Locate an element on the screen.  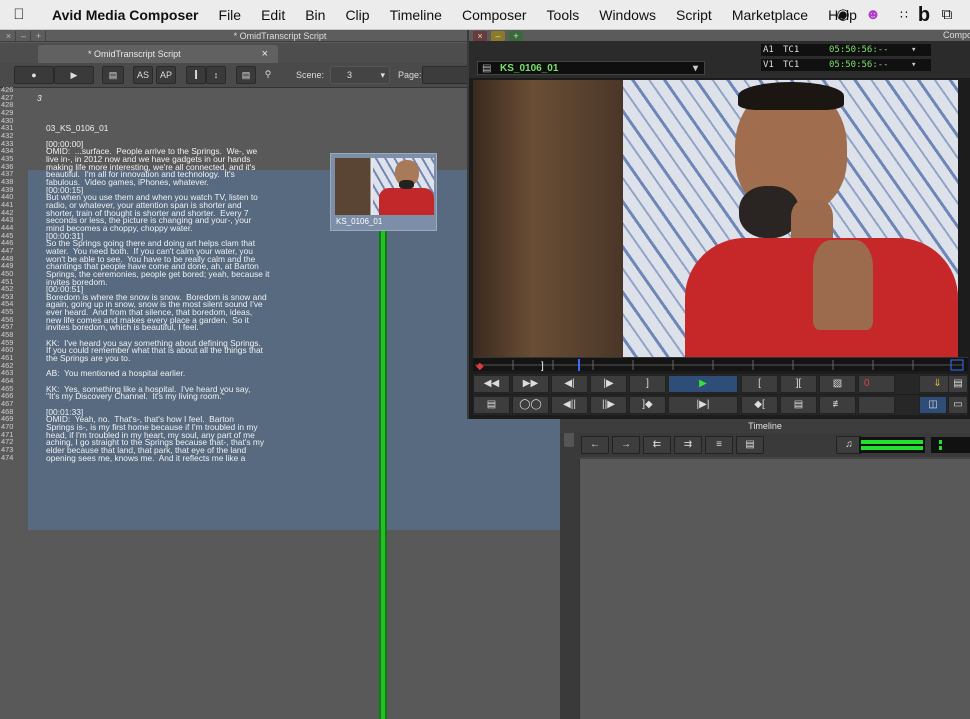
menu-tools: Tools is located at coordinates (563, 15).